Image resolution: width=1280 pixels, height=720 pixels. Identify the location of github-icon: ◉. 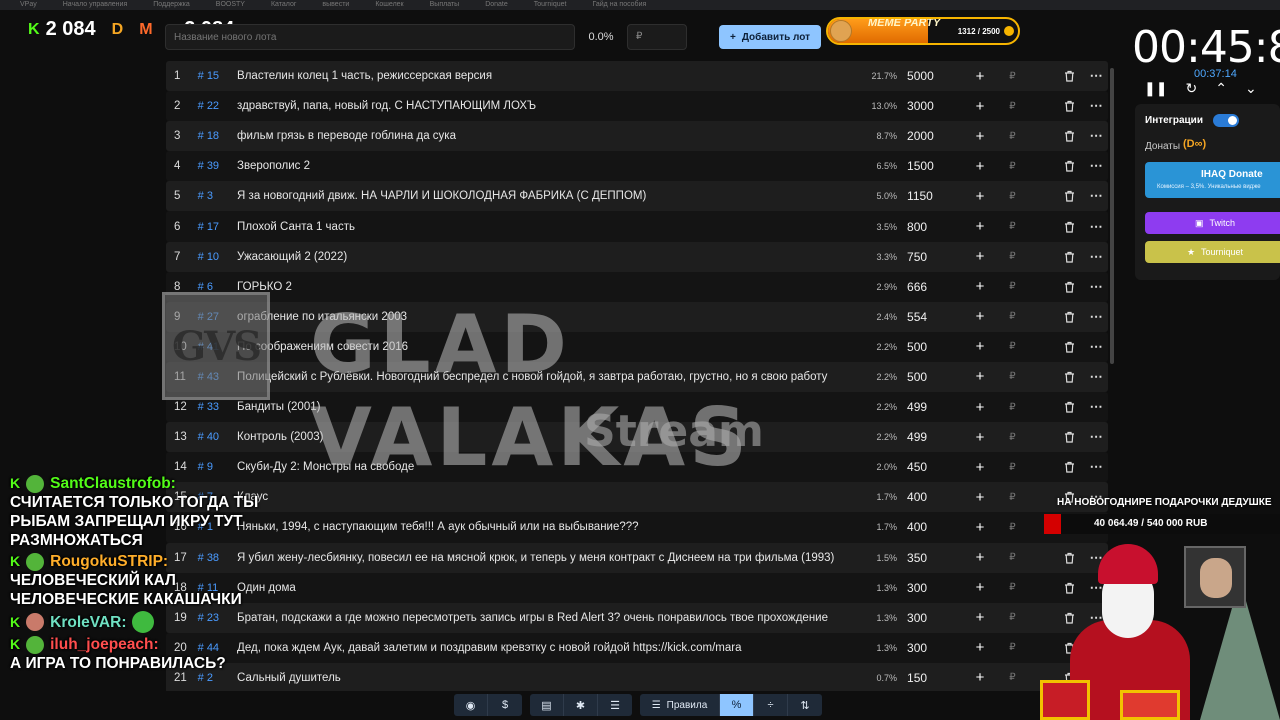
(471, 705).